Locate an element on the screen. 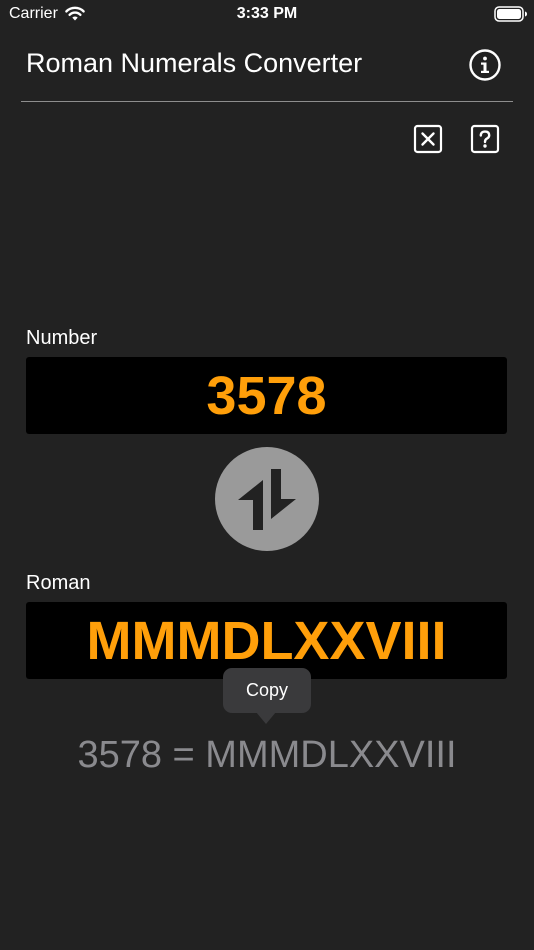 Image resolution: width=534 pixels, height=950 pixels. number-label: Number is located at coordinates (62, 338).